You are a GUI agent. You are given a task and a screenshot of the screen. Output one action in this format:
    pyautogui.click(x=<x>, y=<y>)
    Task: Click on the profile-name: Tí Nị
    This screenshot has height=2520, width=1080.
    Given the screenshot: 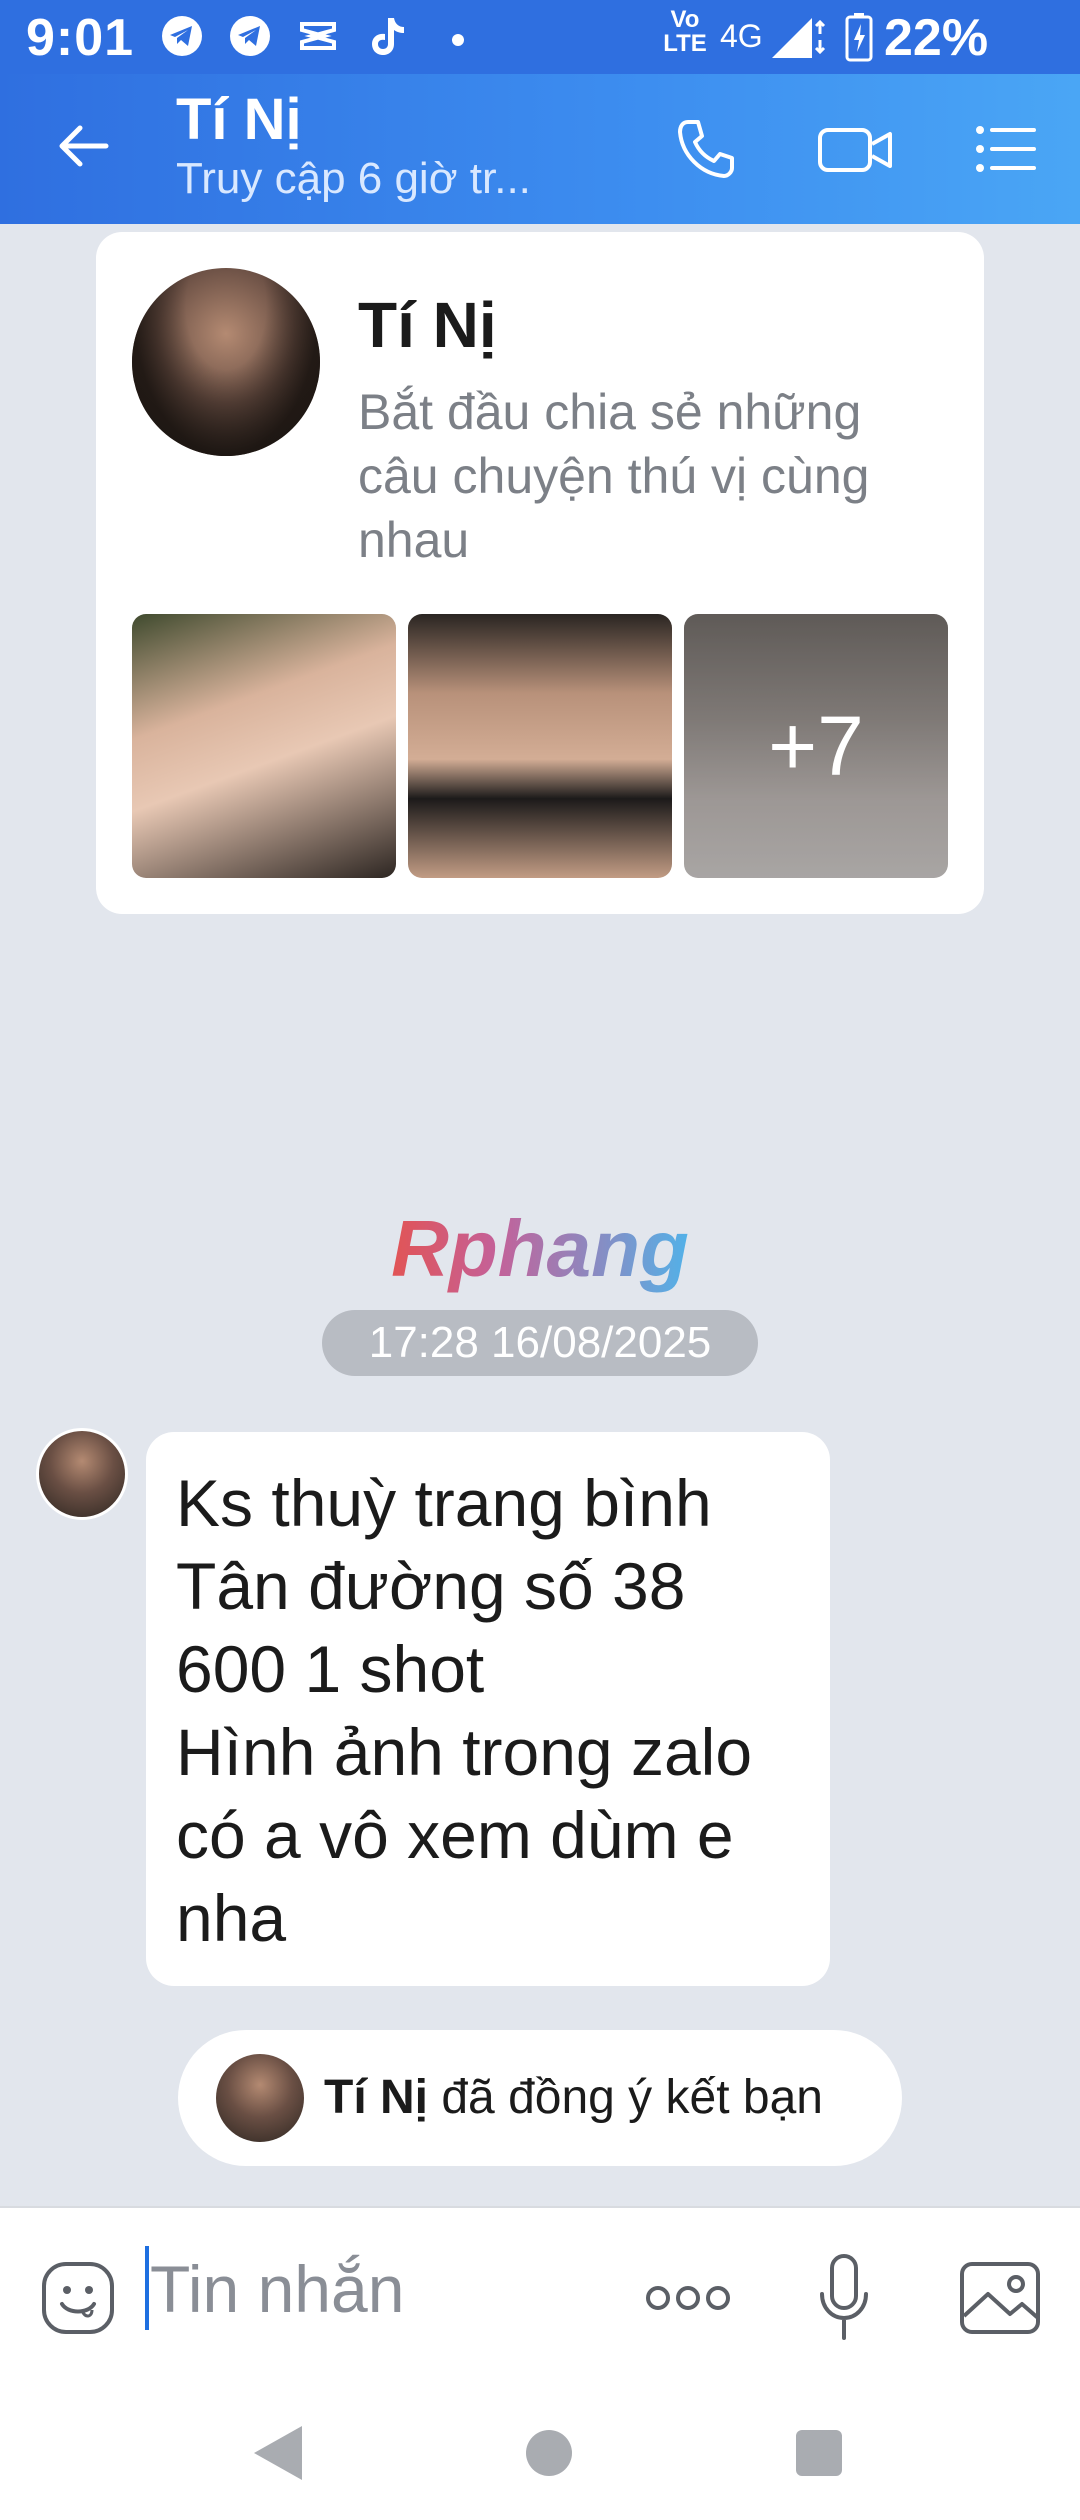 What is the action you would take?
    pyautogui.click(x=427, y=325)
    